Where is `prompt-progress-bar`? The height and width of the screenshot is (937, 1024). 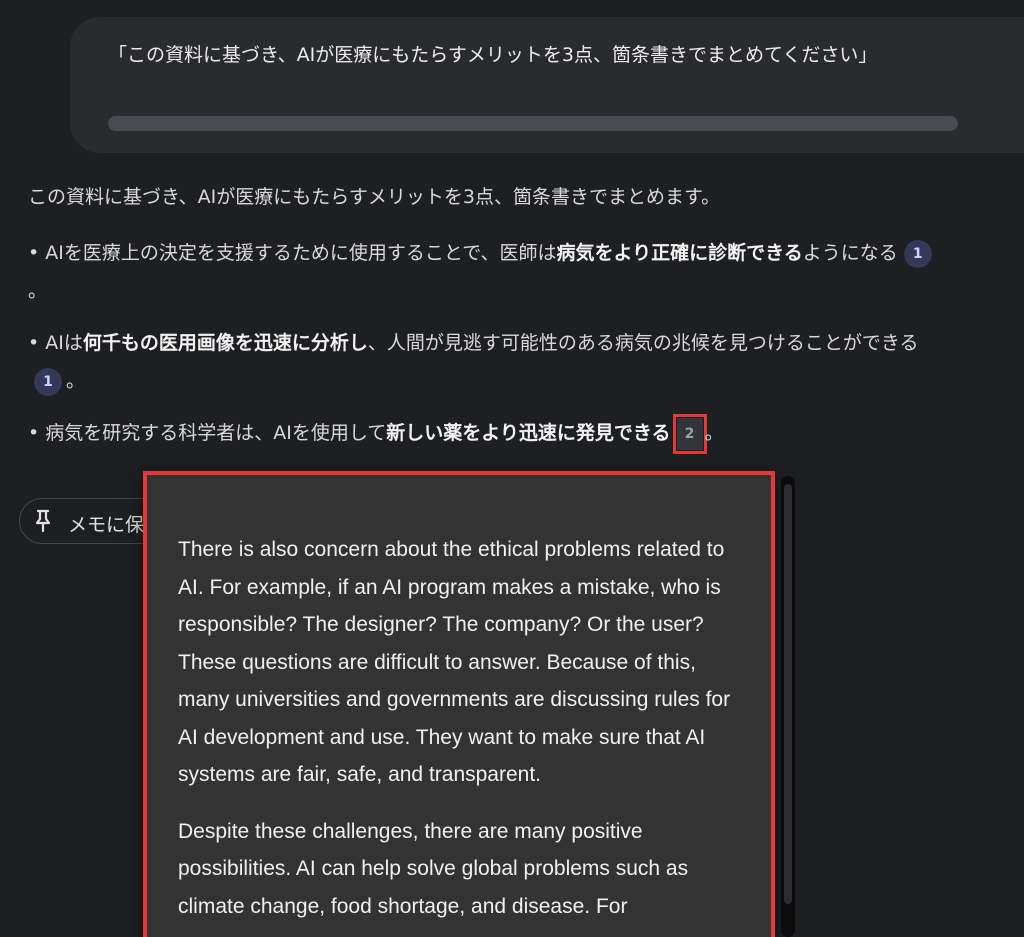
prompt-progress-bar is located at coordinates (533, 123).